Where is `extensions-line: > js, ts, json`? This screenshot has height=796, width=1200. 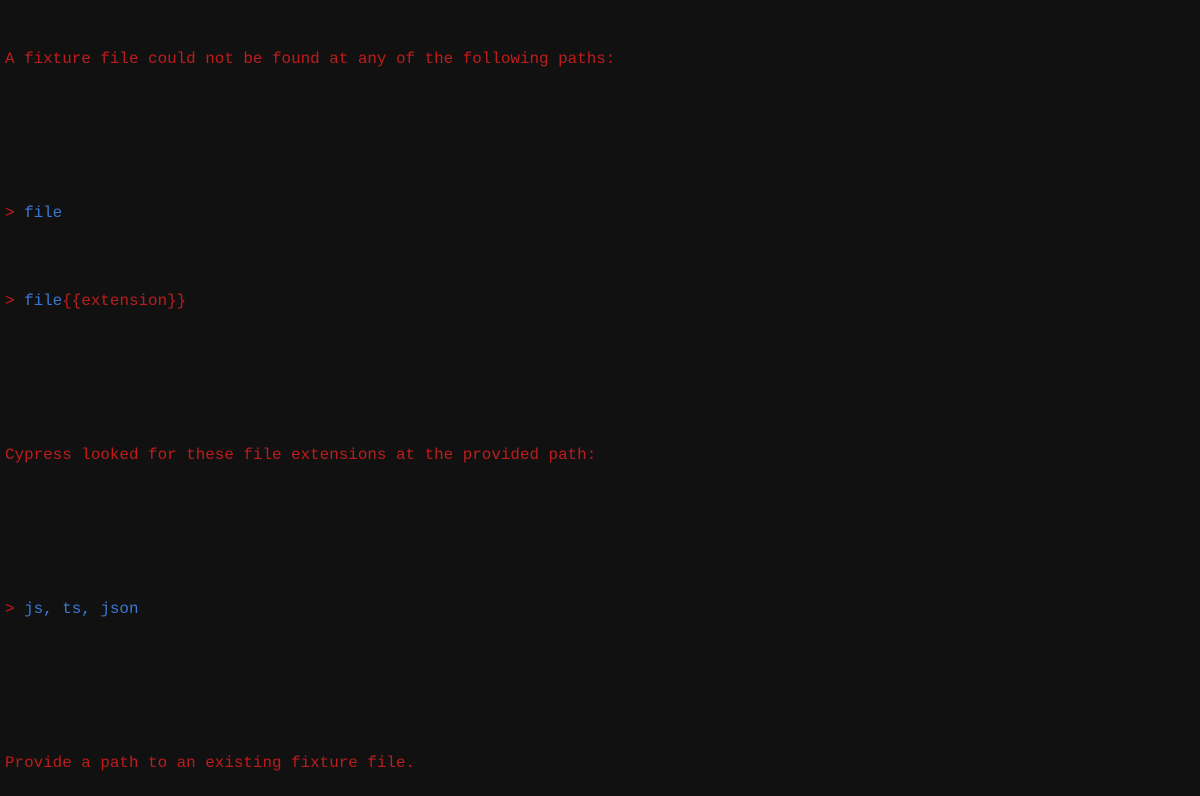 extensions-line: > js, ts, json is located at coordinates (600, 609).